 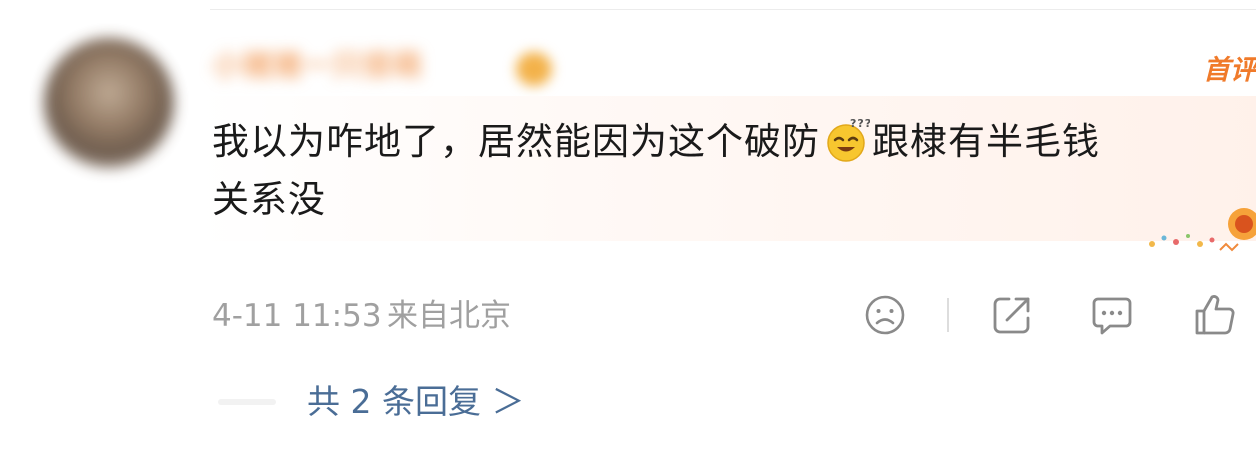 I want to click on comment-text-part-1: 我以为咋地了，居然能因为这个破防, so click(x=516, y=141).